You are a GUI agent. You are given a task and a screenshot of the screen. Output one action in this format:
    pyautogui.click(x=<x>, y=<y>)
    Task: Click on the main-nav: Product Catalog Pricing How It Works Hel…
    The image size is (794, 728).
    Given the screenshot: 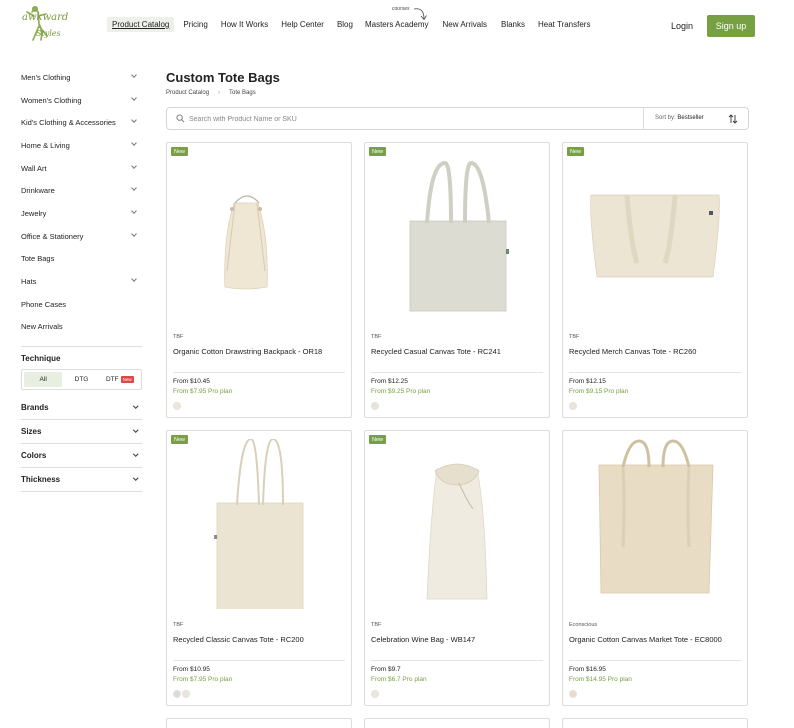 What is the action you would take?
    pyautogui.click(x=351, y=24)
    